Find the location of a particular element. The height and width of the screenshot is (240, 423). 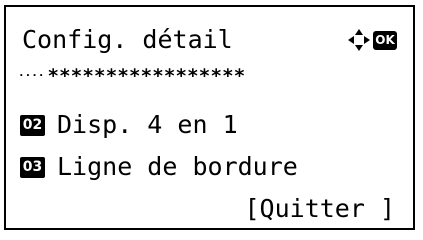

menu-item-ligne-de-bordure: 03 Ligne de bordure is located at coordinates (159, 167).